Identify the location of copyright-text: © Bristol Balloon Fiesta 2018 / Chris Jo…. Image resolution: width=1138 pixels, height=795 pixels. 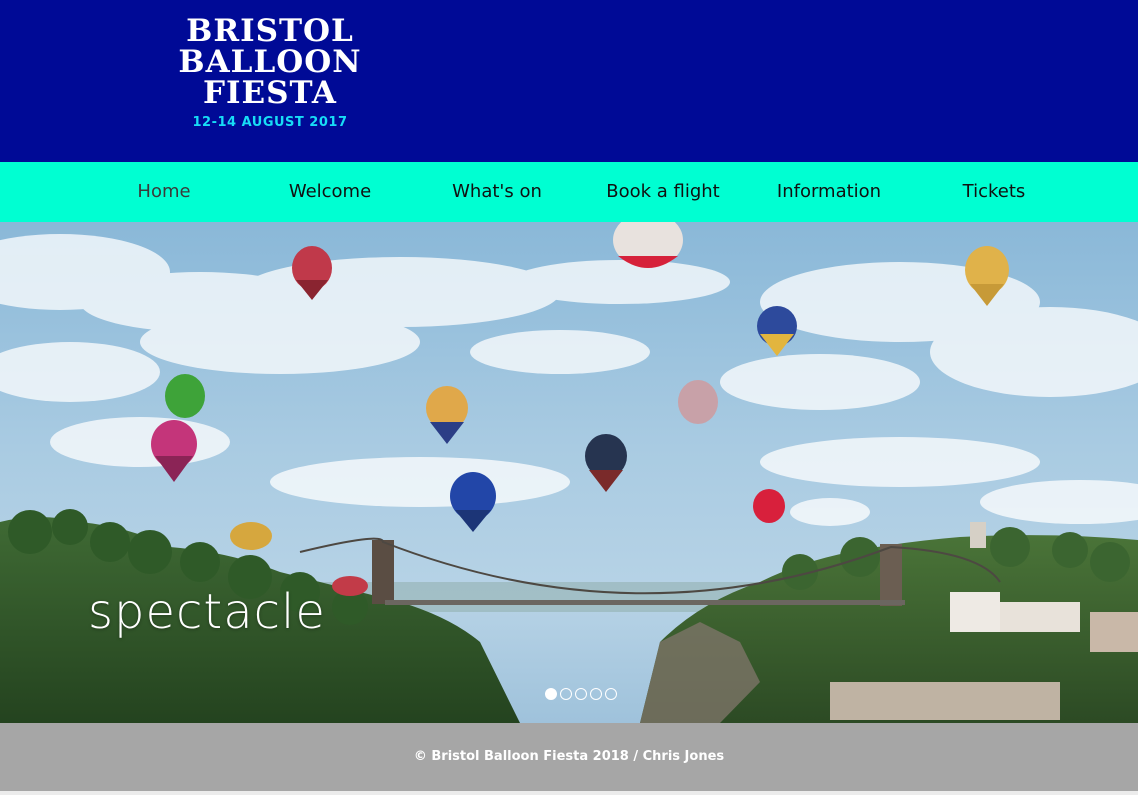
(569, 756).